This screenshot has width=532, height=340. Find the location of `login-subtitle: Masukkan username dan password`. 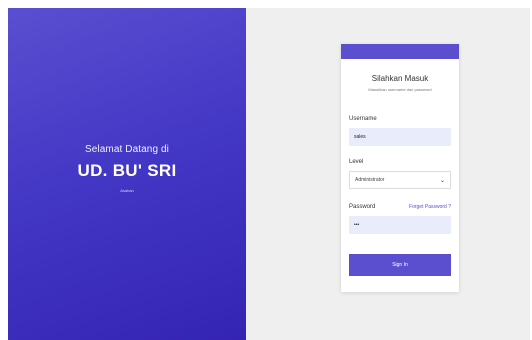

login-subtitle: Masukkan username dan password is located at coordinates (400, 89).